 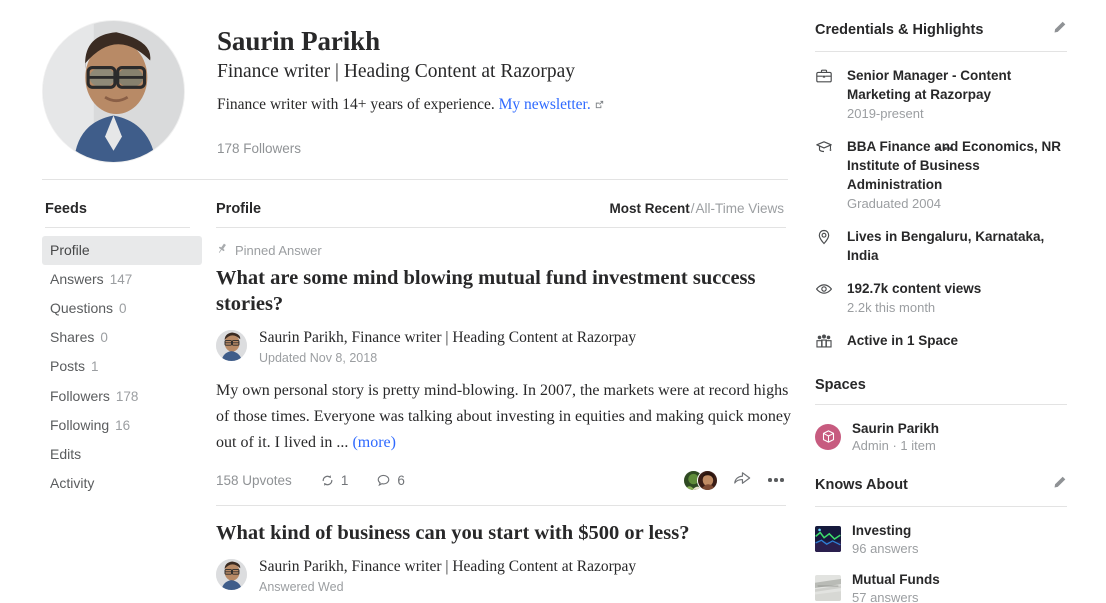 I want to click on pinned-answer-label: Pinned Answer, so click(x=278, y=250).